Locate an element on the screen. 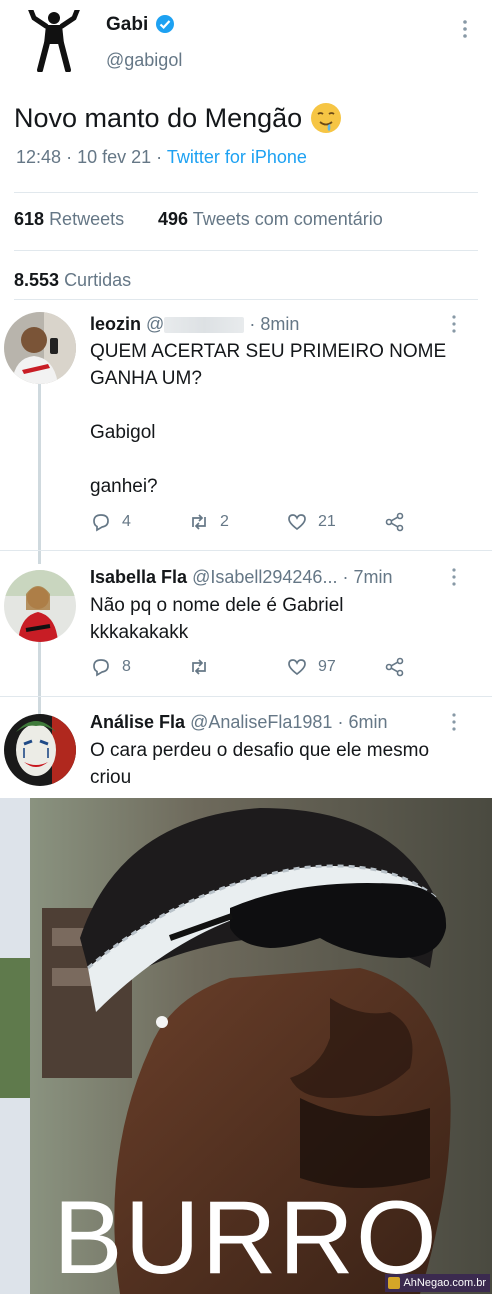  likes-stat: 8.553 Curtidas is located at coordinates (72, 280).